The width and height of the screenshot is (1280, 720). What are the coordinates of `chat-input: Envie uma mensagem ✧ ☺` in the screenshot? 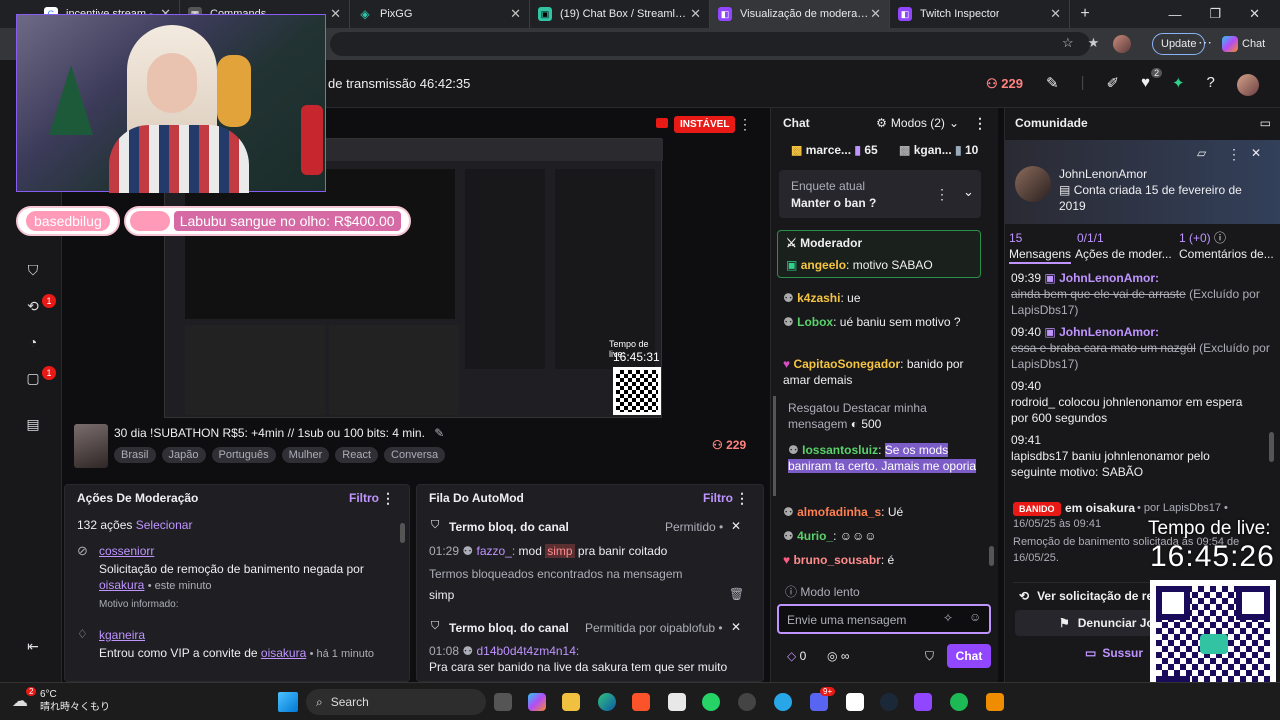 It's located at (884, 619).